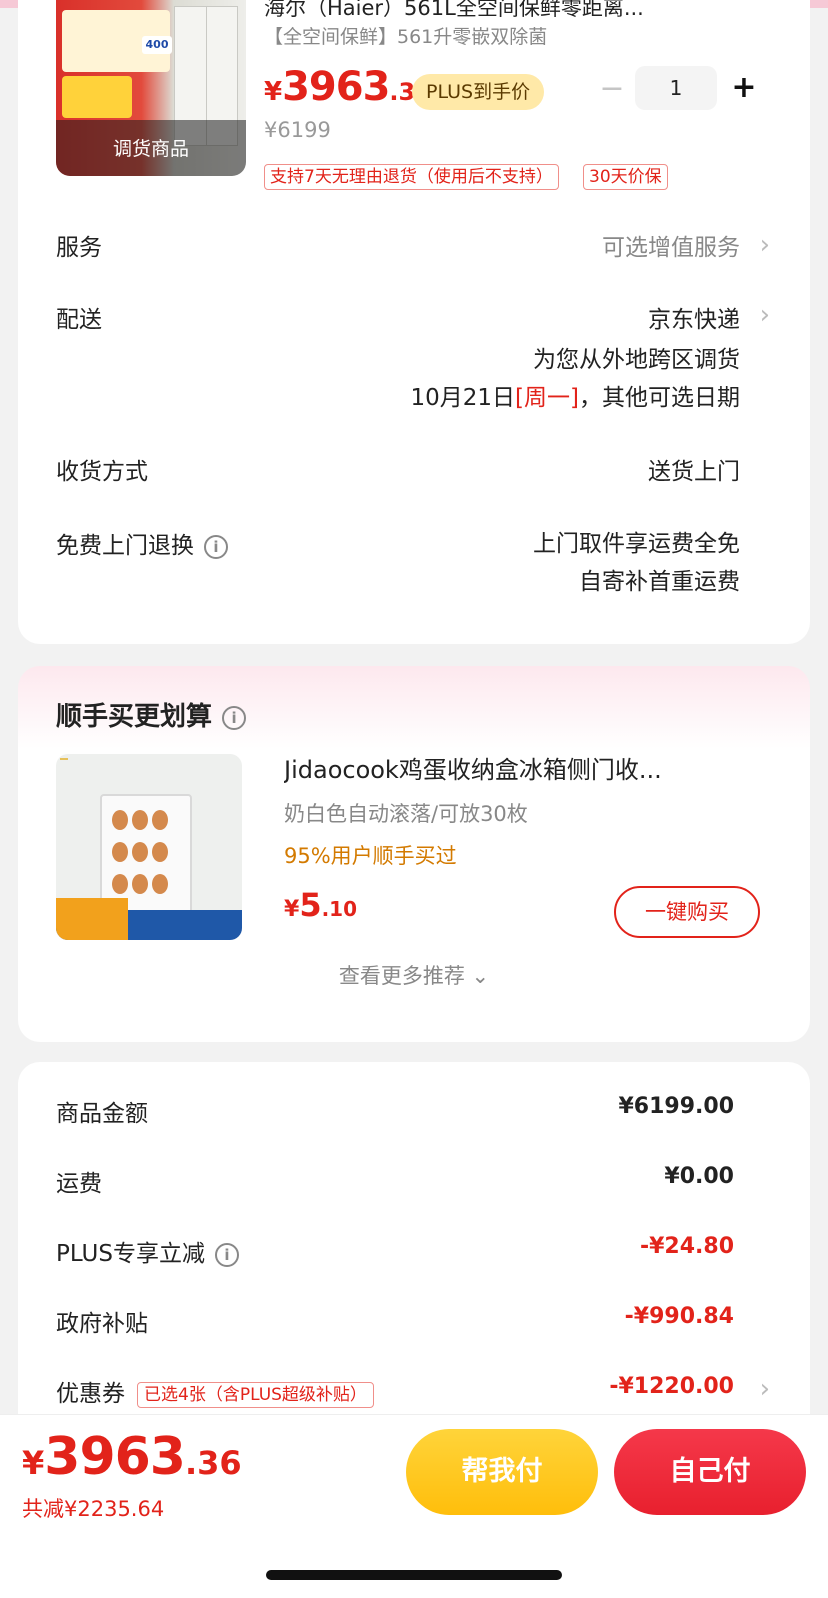 The image size is (828, 1598). I want to click on receive-method-label: 收货方式, so click(102, 472).